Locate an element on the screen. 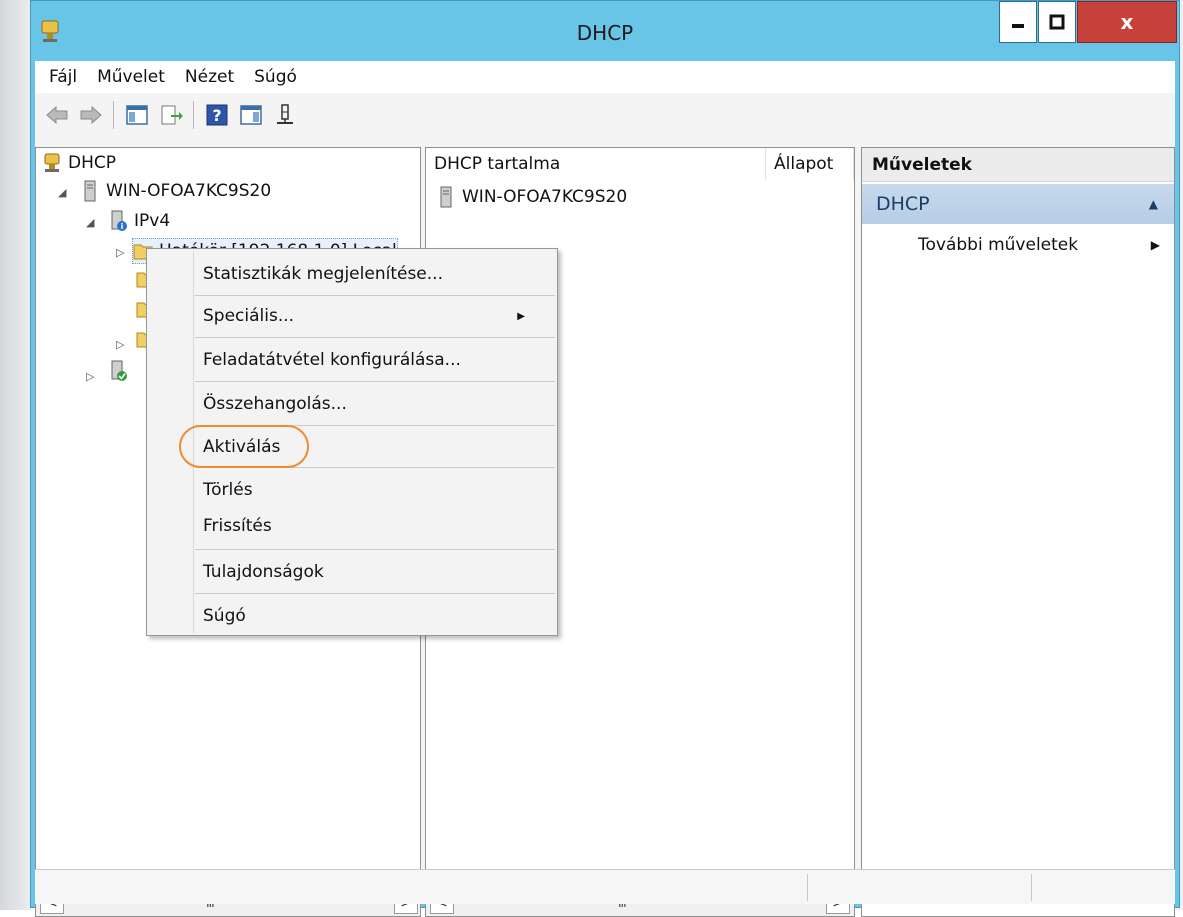  dhcp-icon is located at coordinates (52, 162).